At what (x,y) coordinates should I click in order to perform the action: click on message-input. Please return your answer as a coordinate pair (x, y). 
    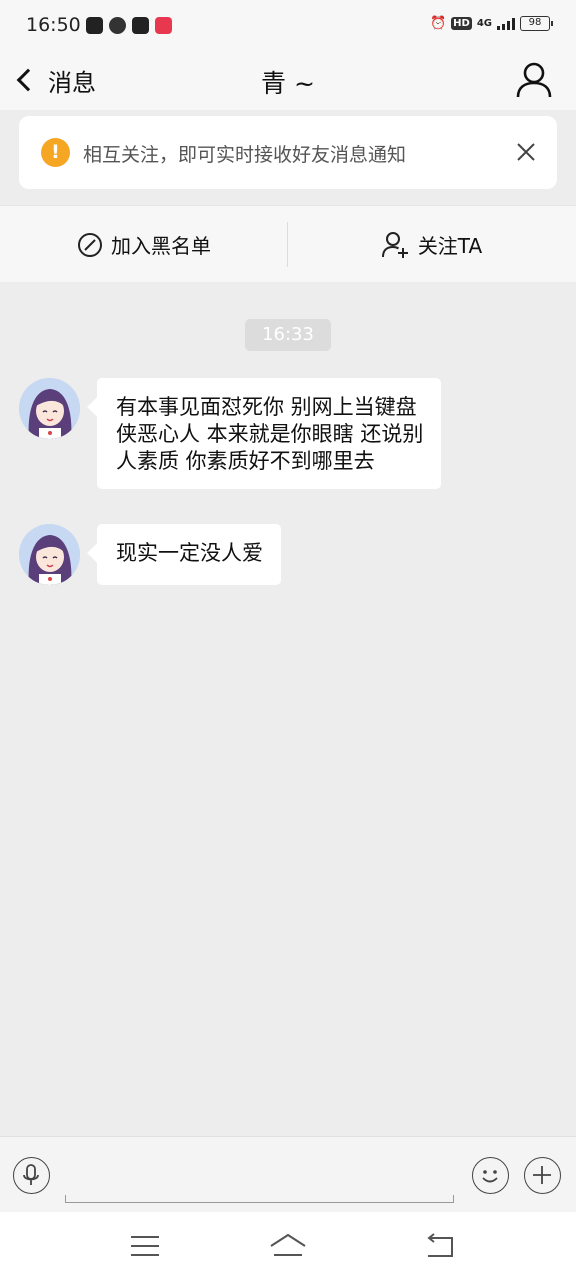
    Looking at the image, I should click on (259, 1199).